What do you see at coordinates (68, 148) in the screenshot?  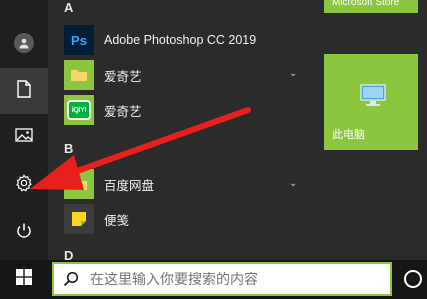 I see `group-header-b: B` at bounding box center [68, 148].